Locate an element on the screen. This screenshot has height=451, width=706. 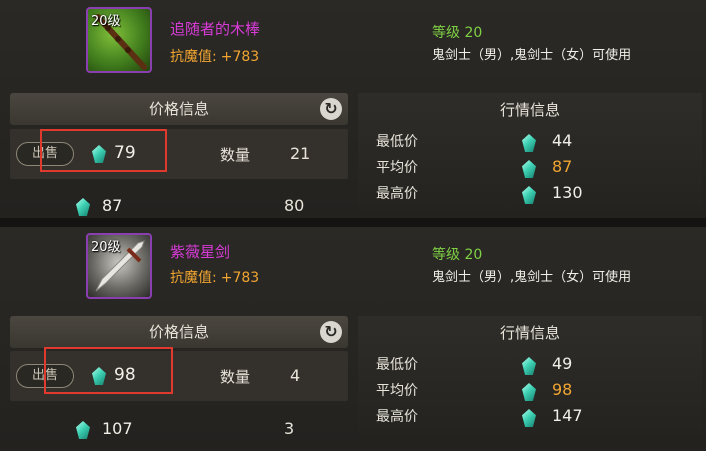
item-name: 追随者的木棒 is located at coordinates (215, 29).